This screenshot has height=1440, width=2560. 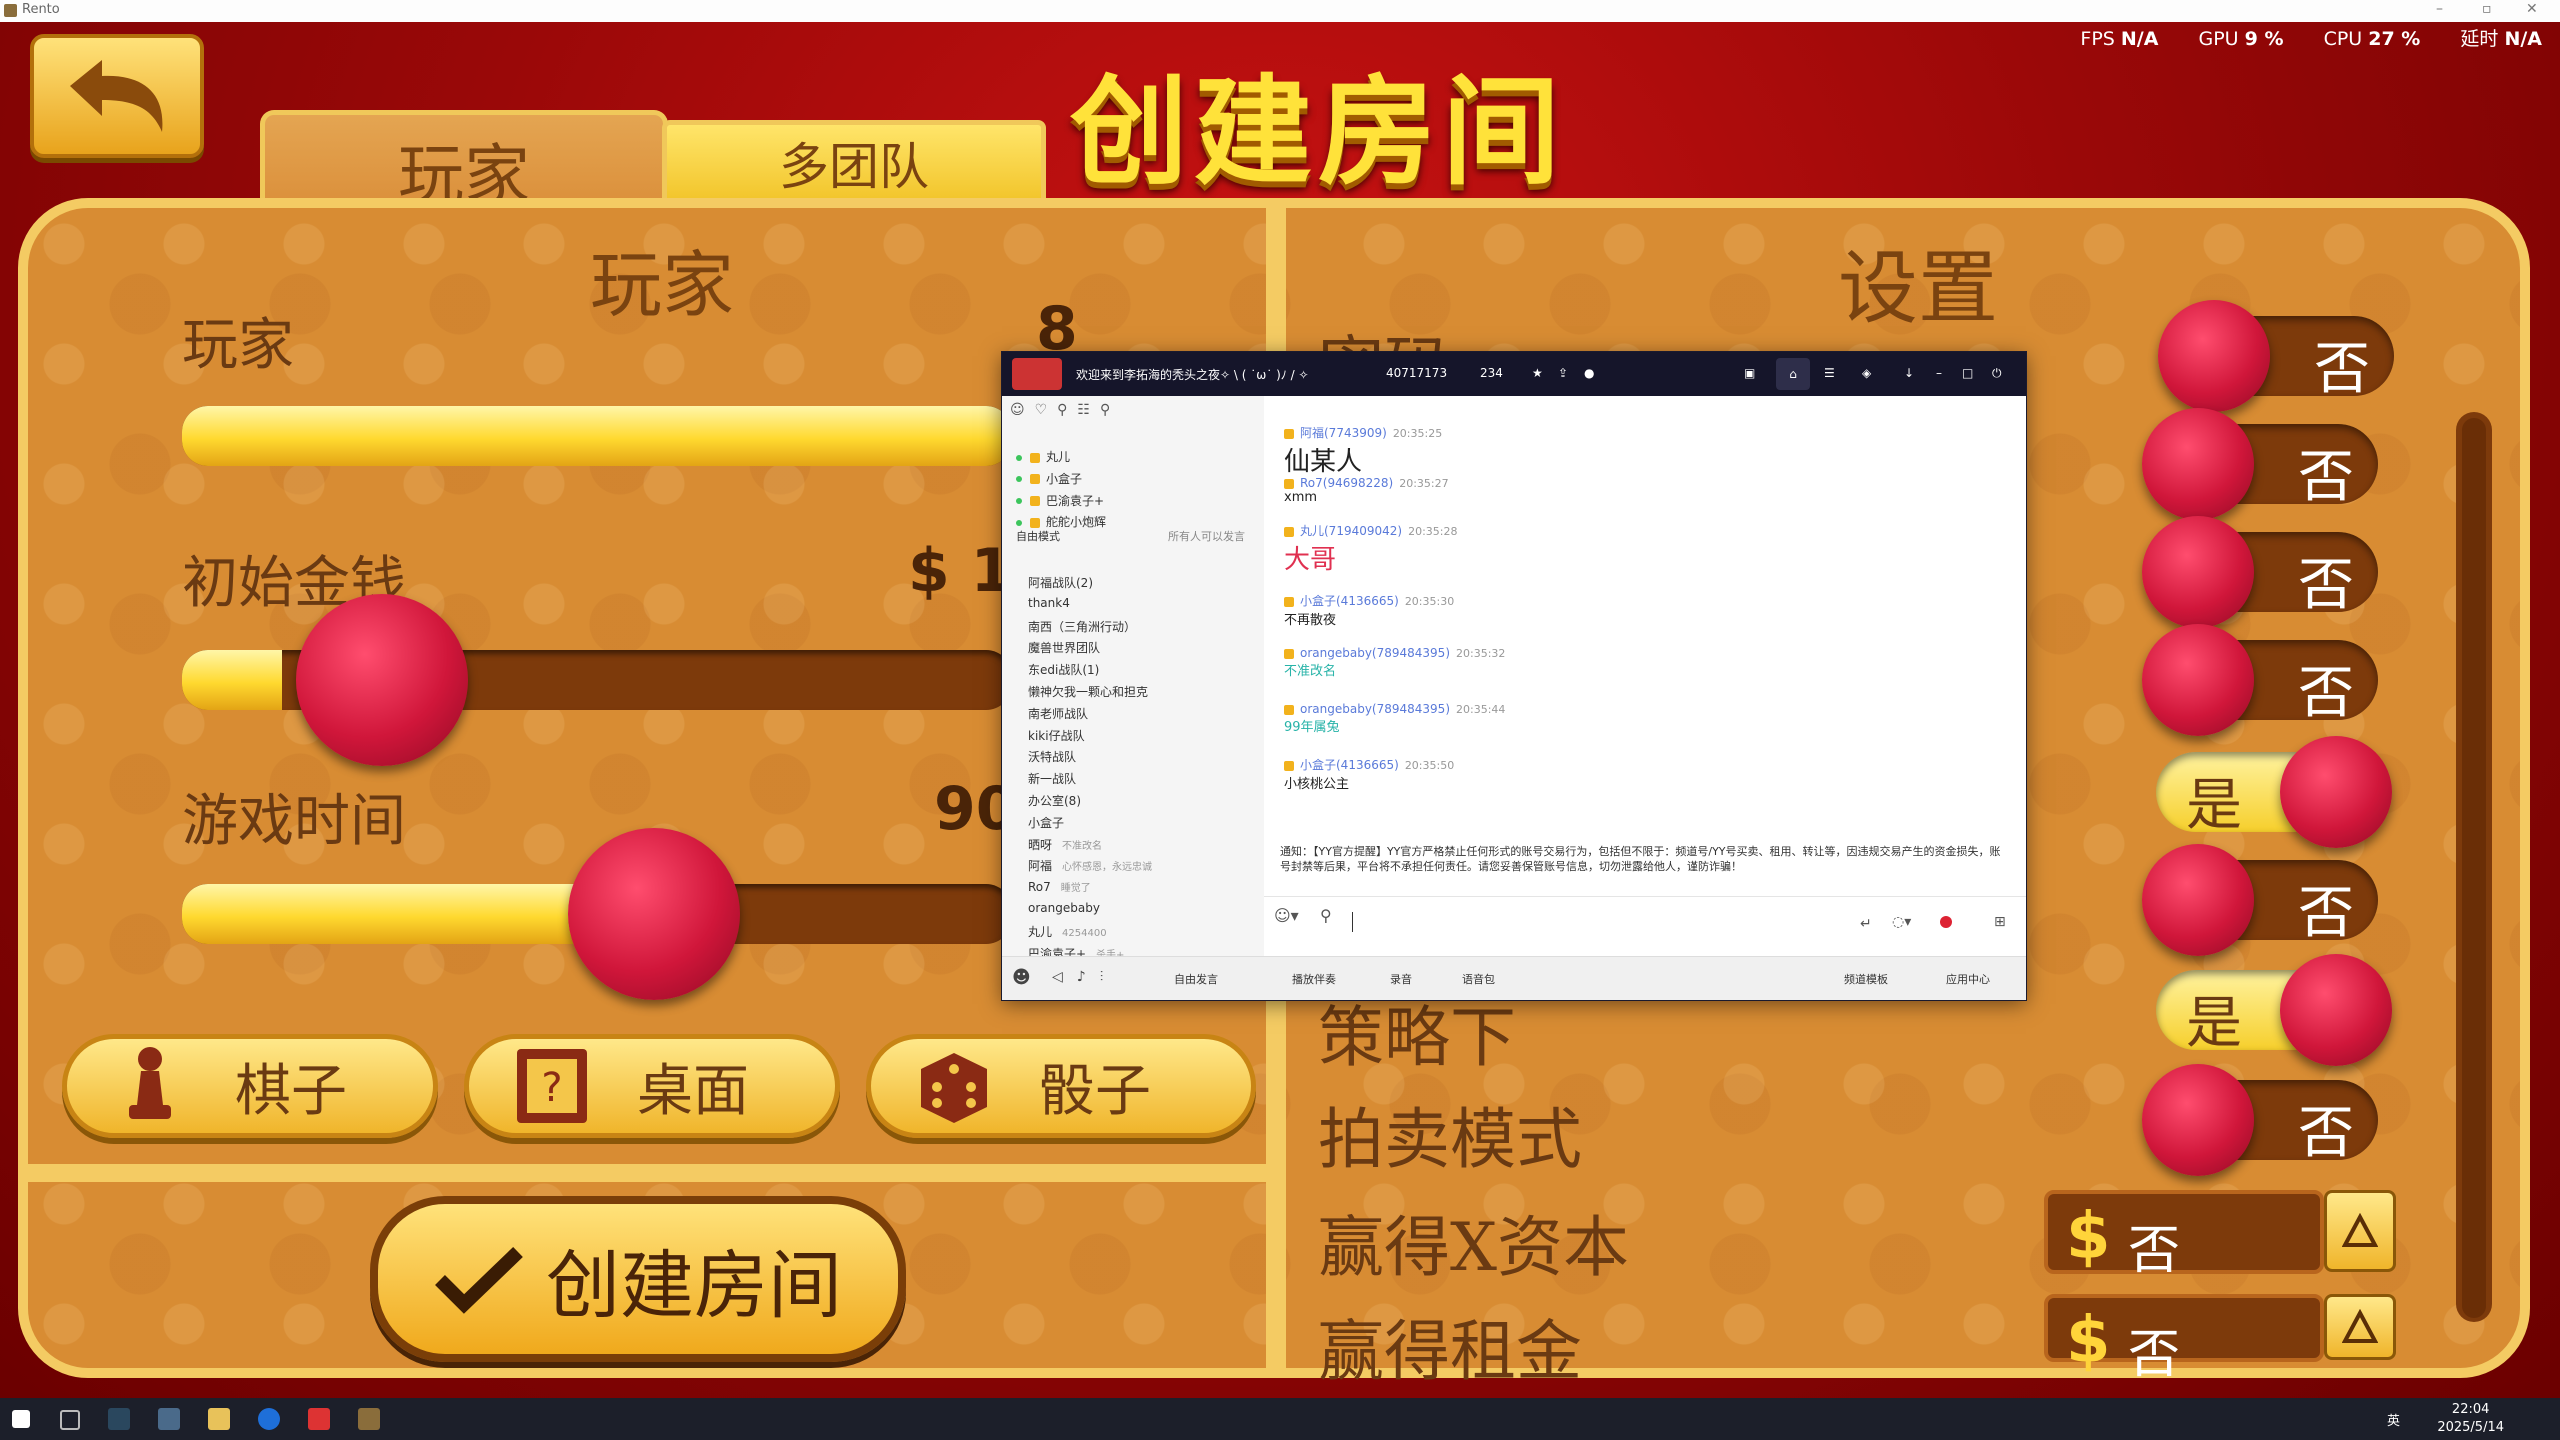 What do you see at coordinates (1043, 456) in the screenshot?
I see `member-list-item: 丸儿` at bounding box center [1043, 456].